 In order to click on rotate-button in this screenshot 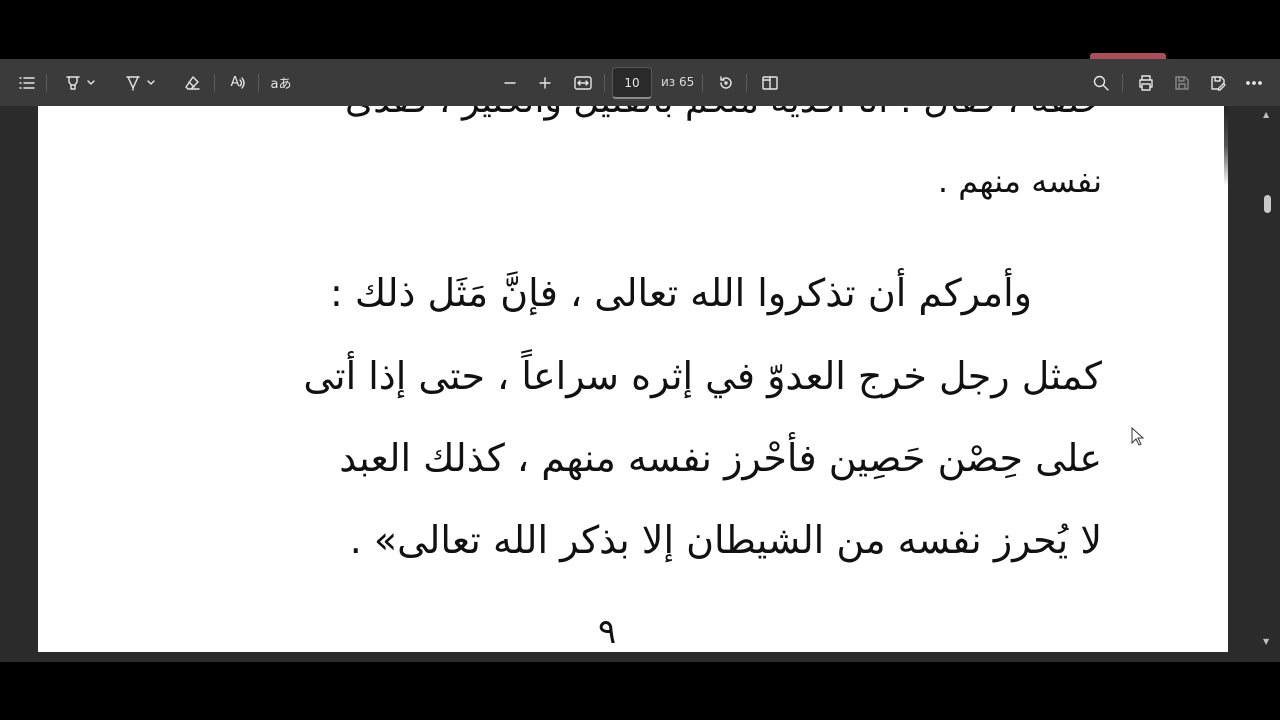, I will do `click(726, 82)`.